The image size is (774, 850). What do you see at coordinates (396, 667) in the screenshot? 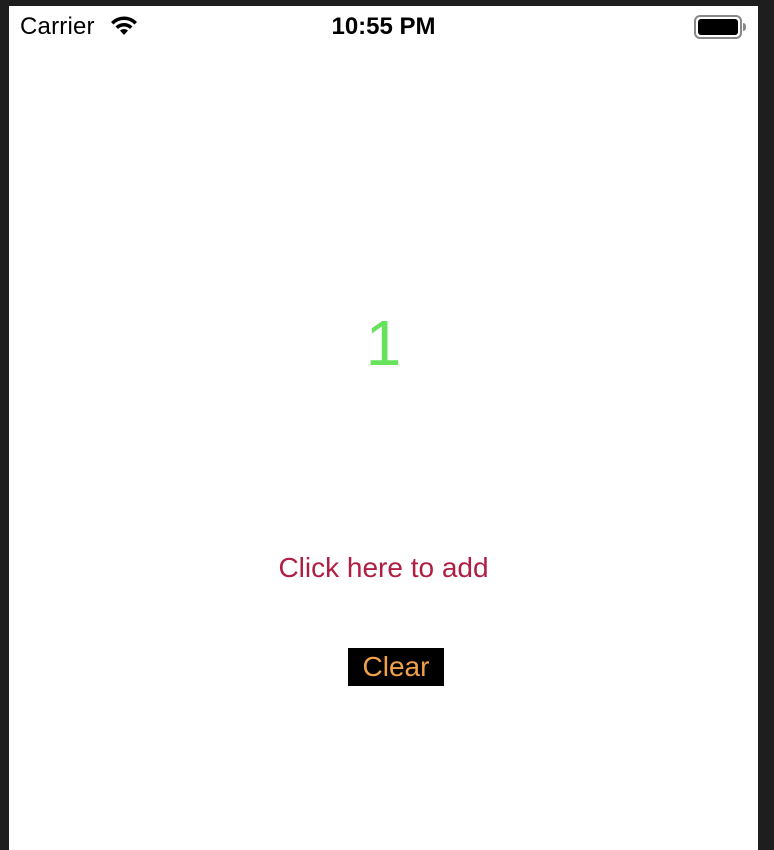
I see `clear-button: Clear` at bounding box center [396, 667].